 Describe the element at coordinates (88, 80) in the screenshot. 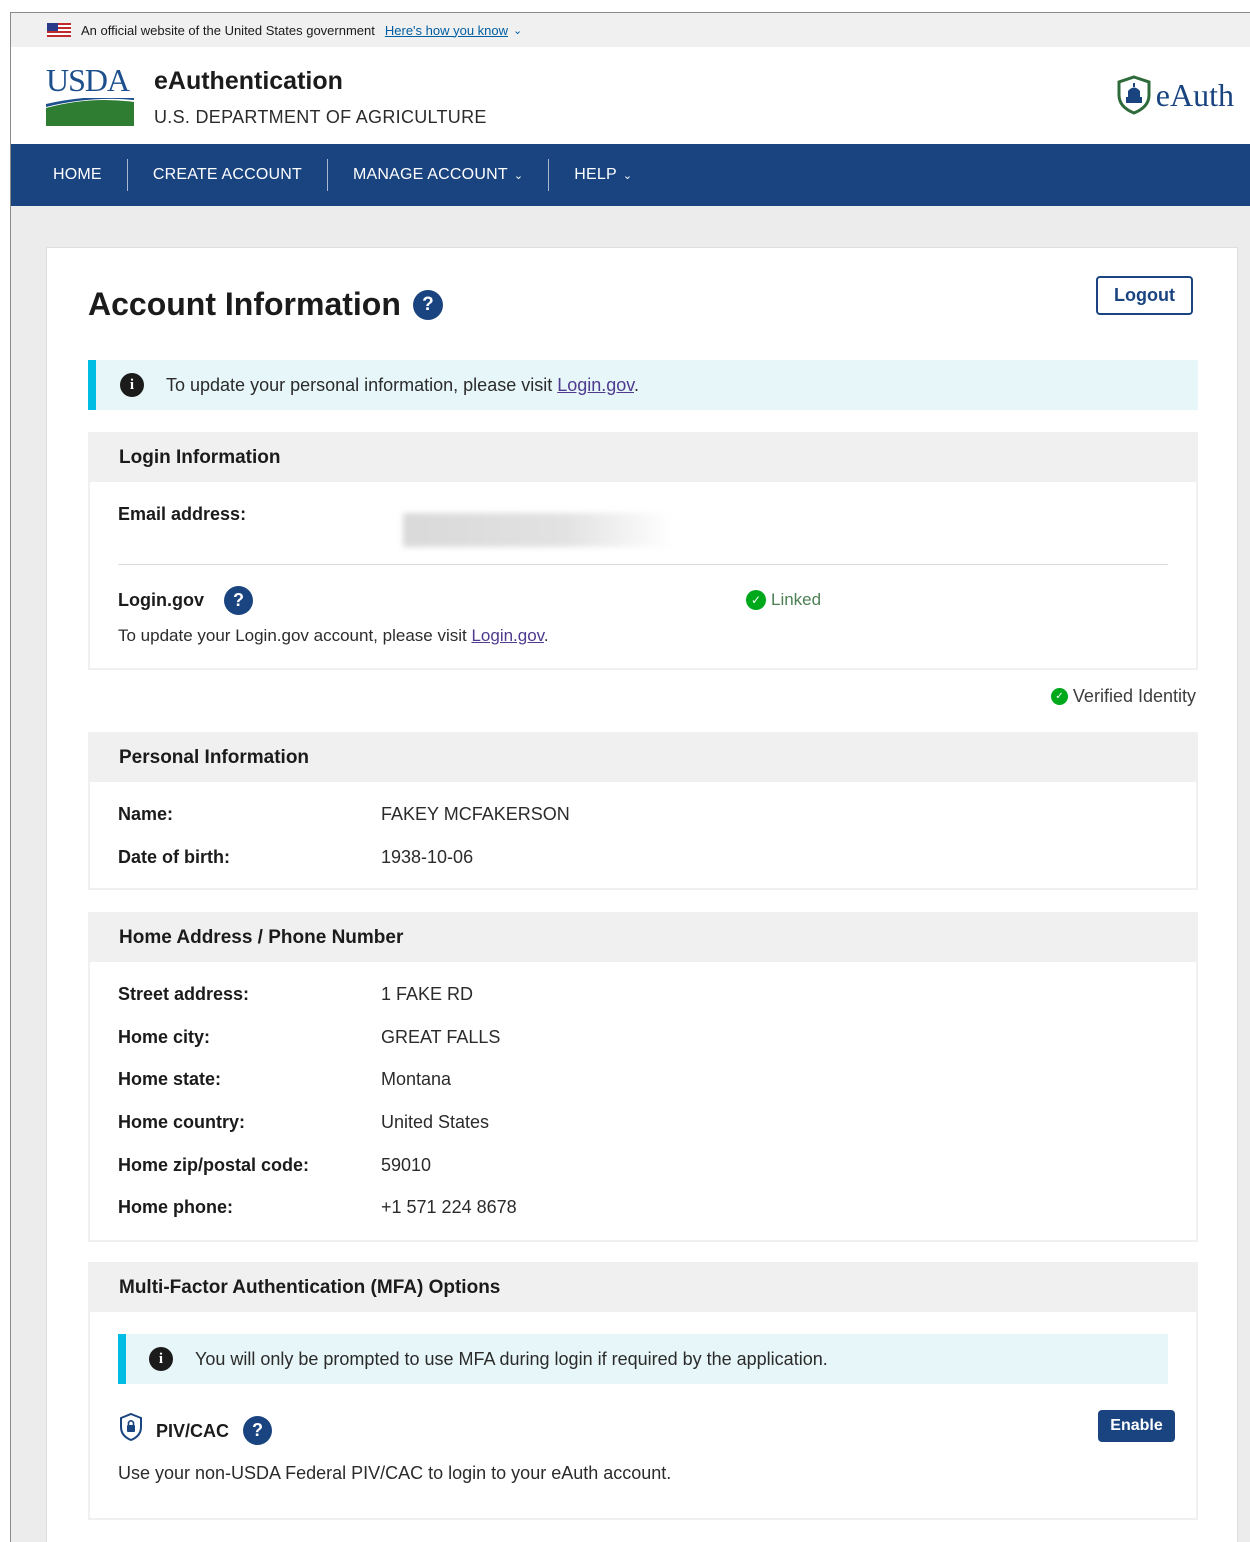

I see `usda-logo-text: USDA` at that location.